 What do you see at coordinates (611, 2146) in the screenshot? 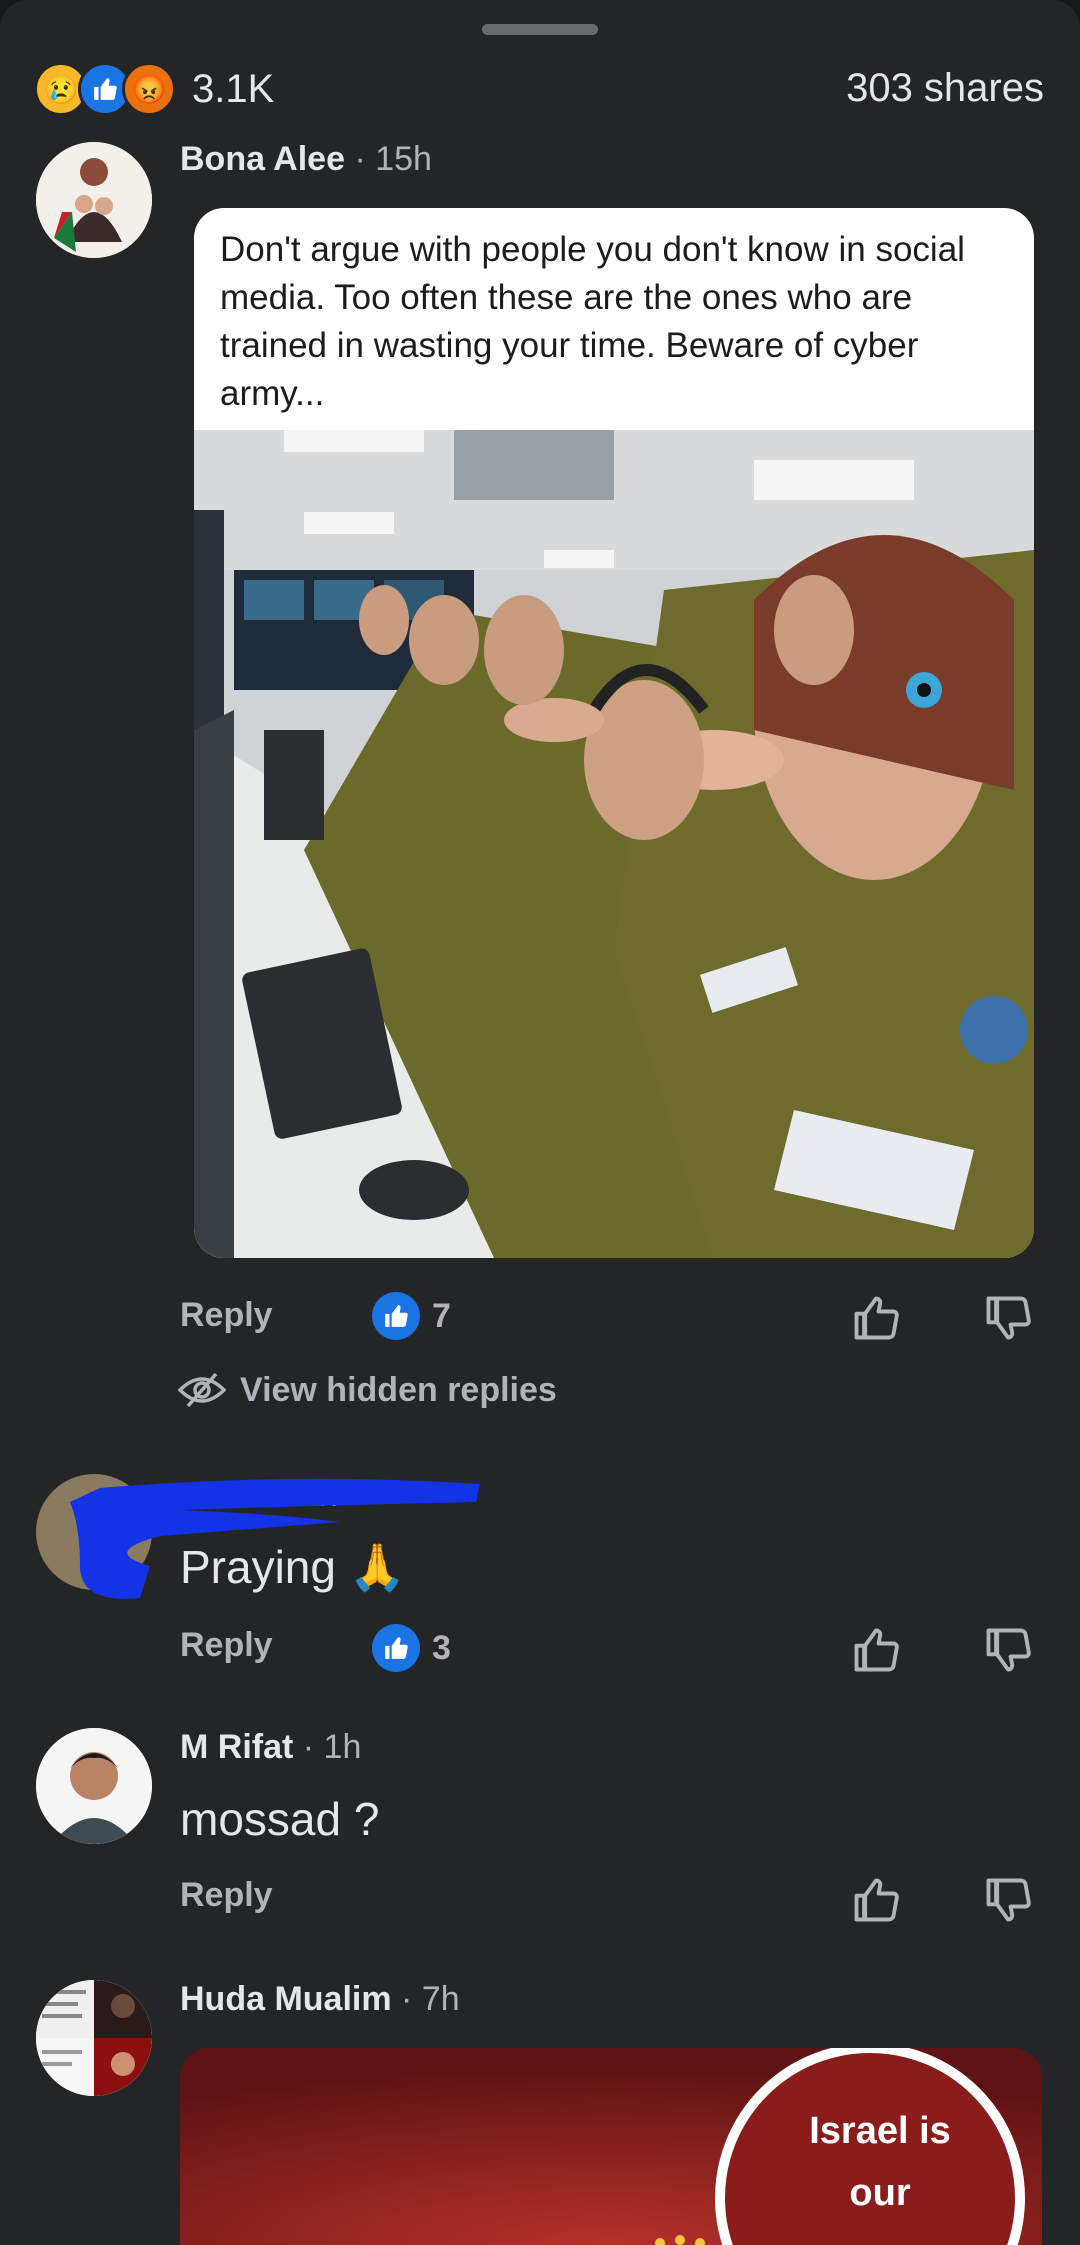
I see `comment-image: Israel is our` at bounding box center [611, 2146].